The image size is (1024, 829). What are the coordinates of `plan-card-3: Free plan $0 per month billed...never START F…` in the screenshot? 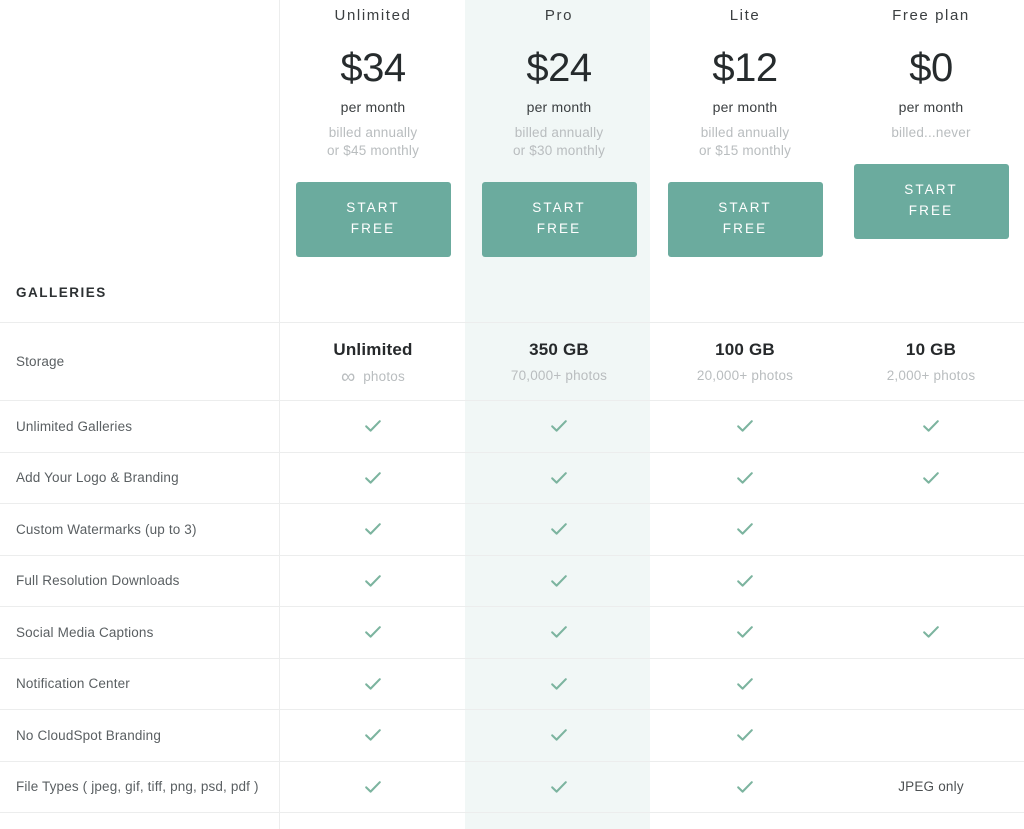 It's located at (931, 142).